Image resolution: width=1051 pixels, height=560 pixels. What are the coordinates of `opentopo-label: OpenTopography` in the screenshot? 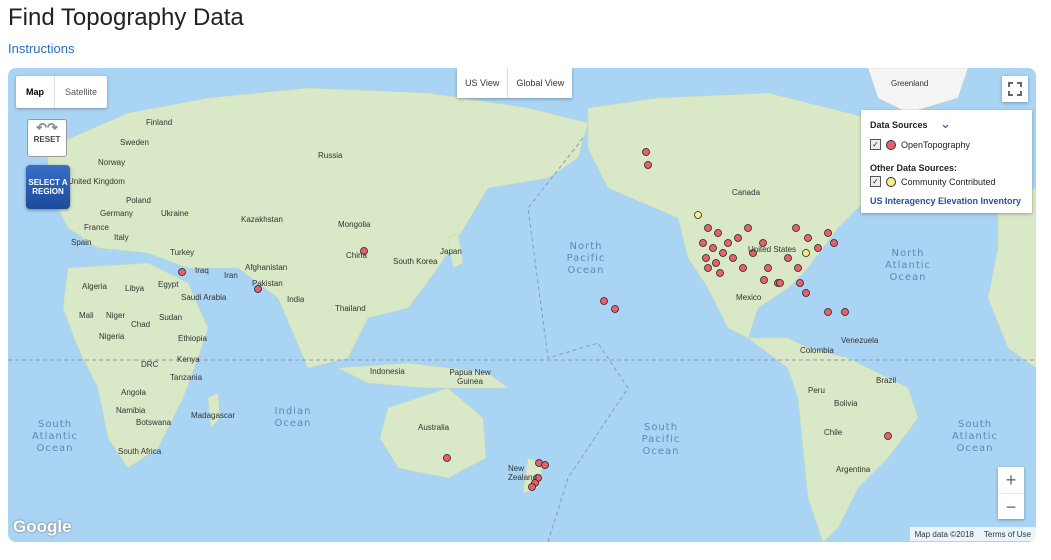 It's located at (936, 144).